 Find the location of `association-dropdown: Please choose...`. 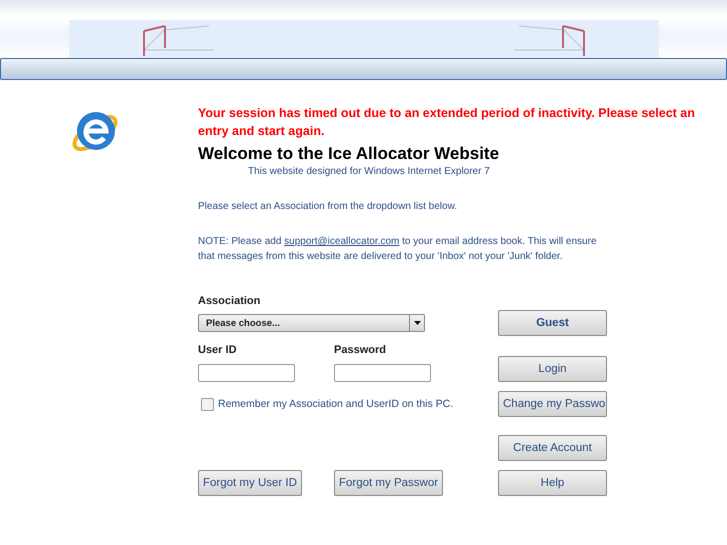

association-dropdown: Please choose... is located at coordinates (311, 323).